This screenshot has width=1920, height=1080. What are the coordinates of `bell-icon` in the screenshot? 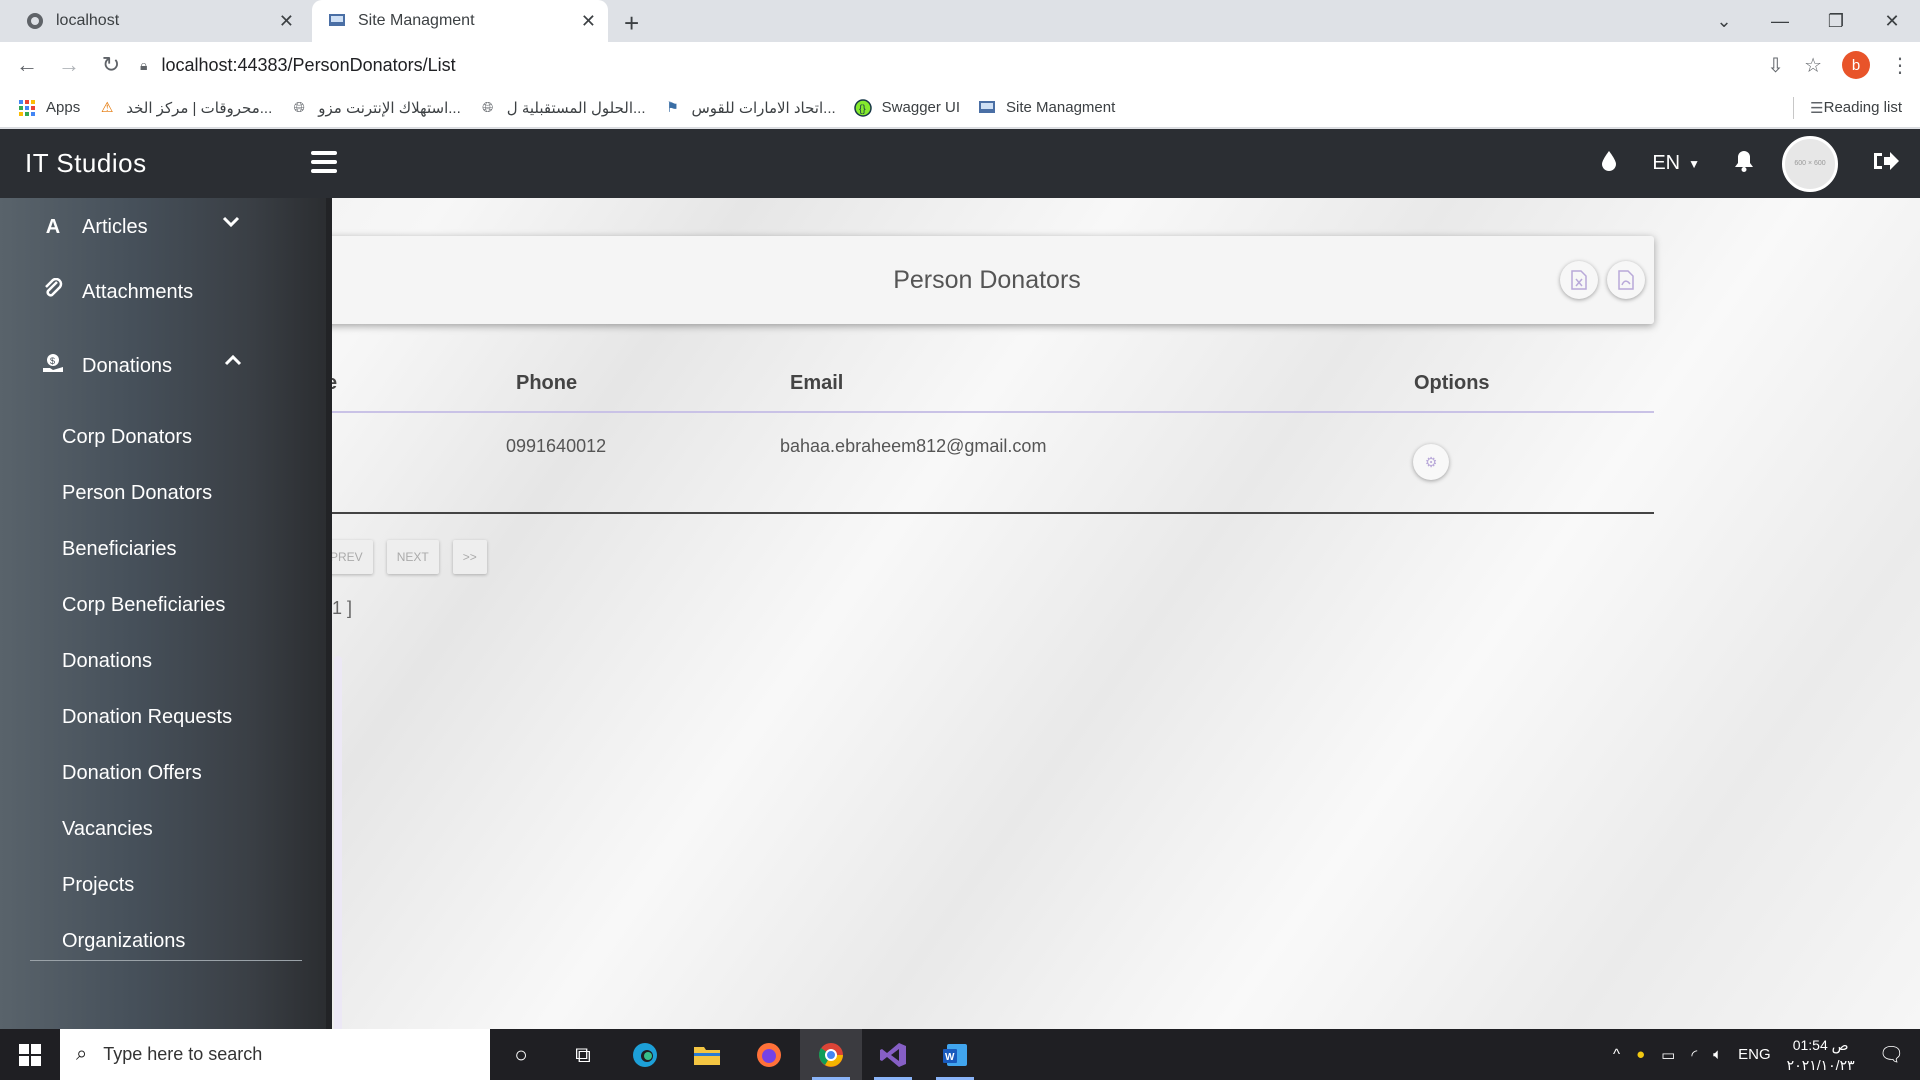 It's located at (1744, 164).